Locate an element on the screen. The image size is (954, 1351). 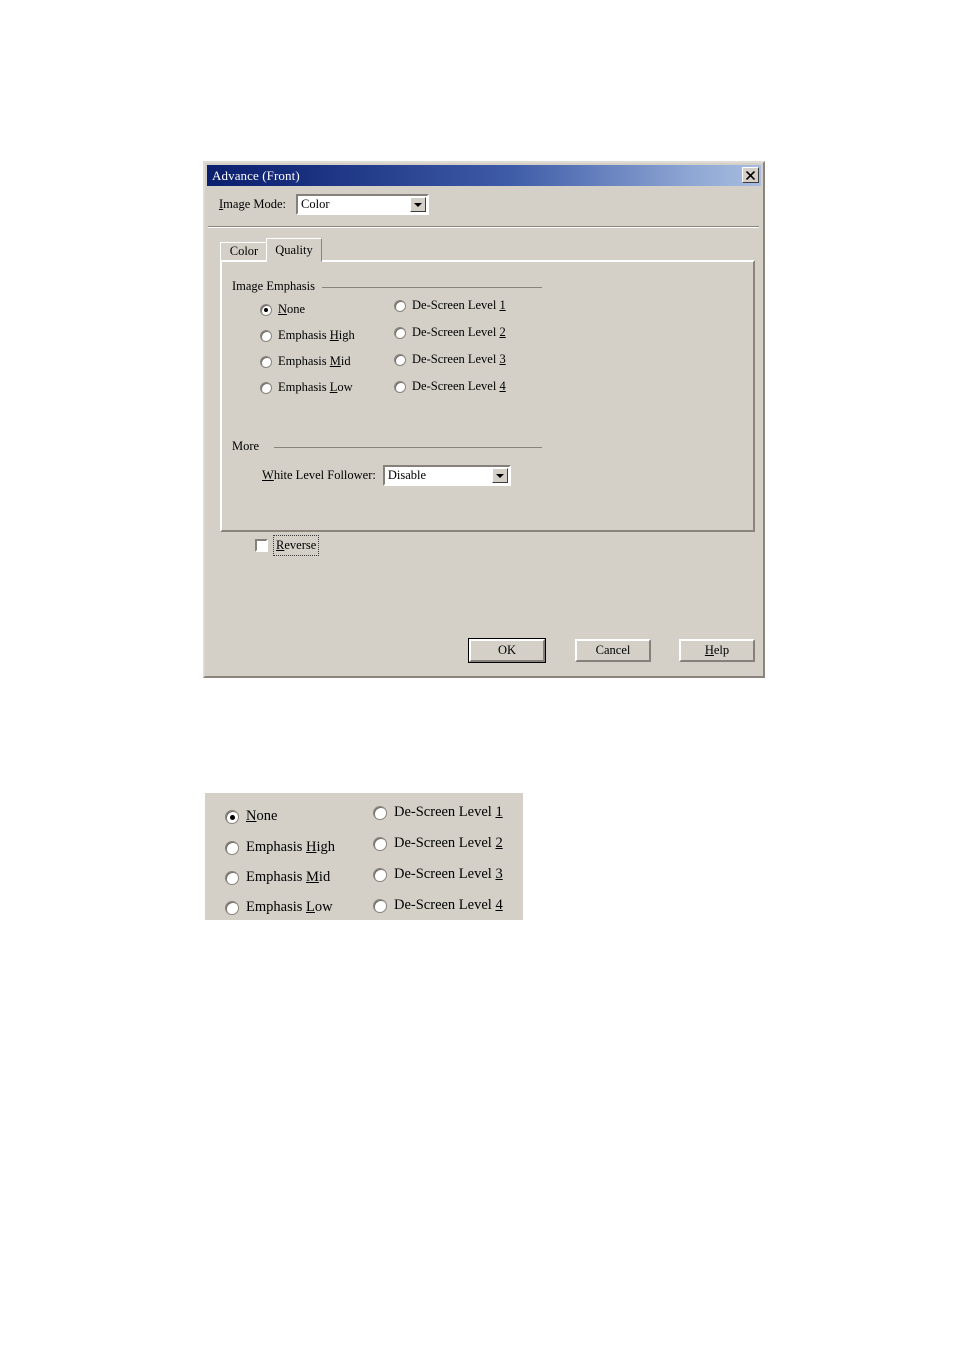
reverse-label: Reverse is located at coordinates (296, 545).